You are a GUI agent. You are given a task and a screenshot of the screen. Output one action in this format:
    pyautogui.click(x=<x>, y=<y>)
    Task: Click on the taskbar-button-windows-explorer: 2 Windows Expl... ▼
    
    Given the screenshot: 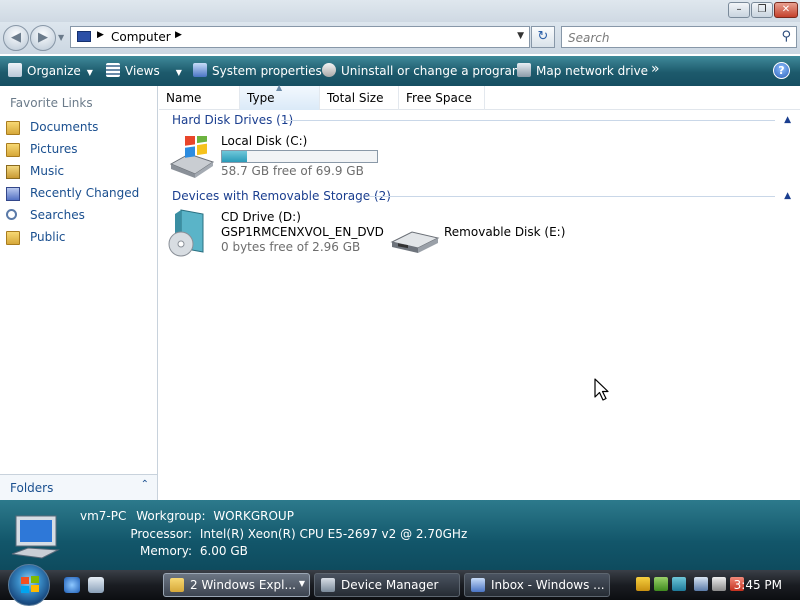 What is the action you would take?
    pyautogui.click(x=236, y=585)
    